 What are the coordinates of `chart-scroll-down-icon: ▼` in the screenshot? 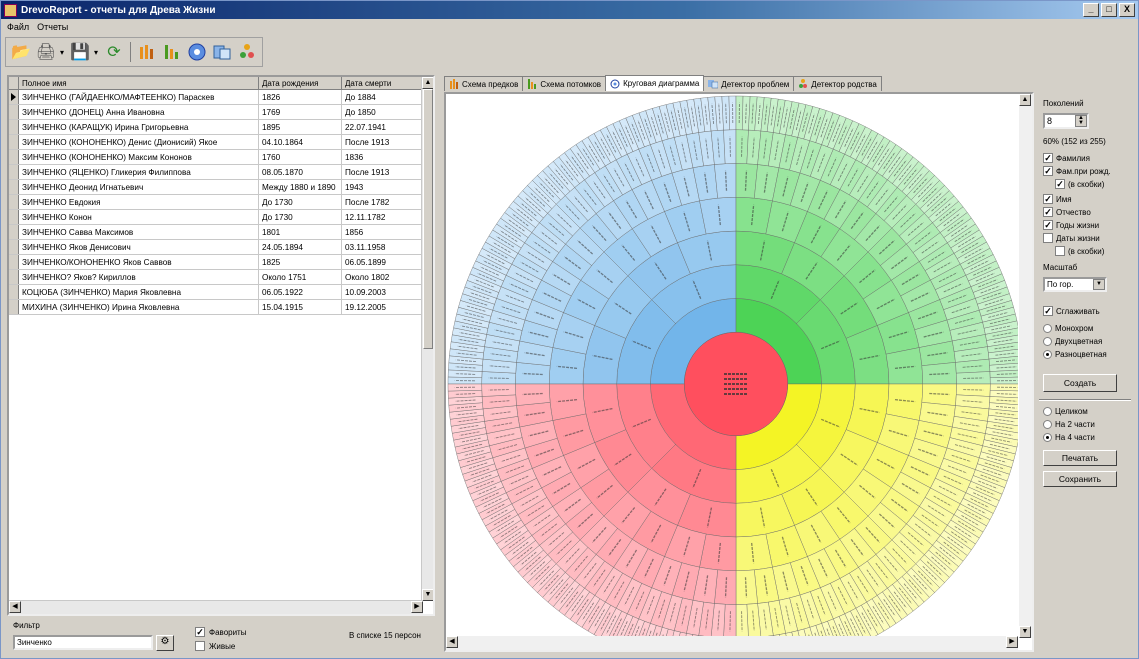 It's located at (1025, 632).